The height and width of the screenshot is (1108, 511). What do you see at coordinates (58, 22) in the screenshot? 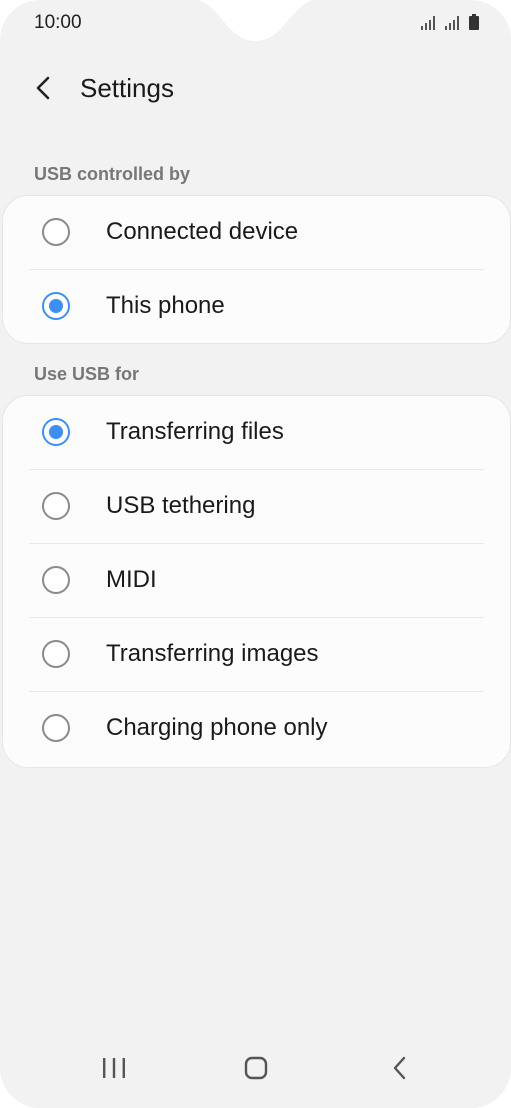
I see `status-time: 10:00` at bounding box center [58, 22].